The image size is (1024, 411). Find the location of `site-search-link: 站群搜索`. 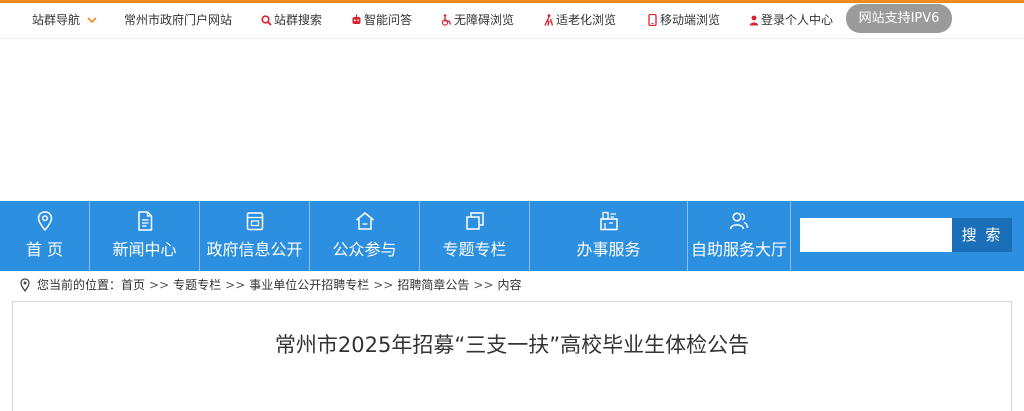

site-search-link: 站群搜索 is located at coordinates (291, 20).